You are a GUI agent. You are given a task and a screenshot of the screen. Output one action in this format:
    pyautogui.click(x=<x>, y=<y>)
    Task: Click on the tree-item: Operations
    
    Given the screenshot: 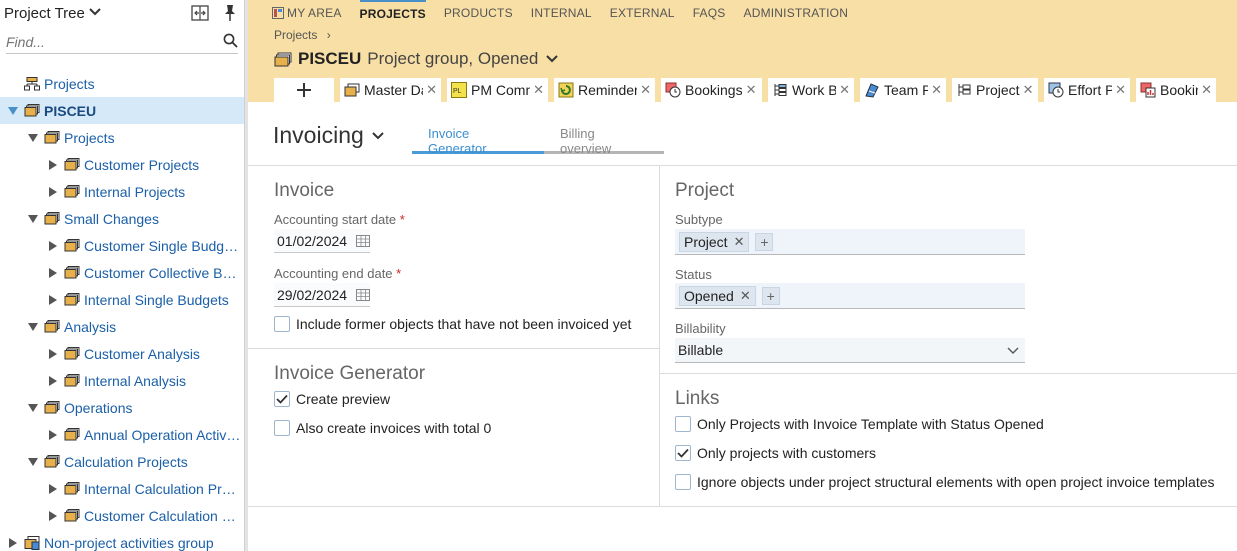 What is the action you would take?
    pyautogui.click(x=122, y=407)
    